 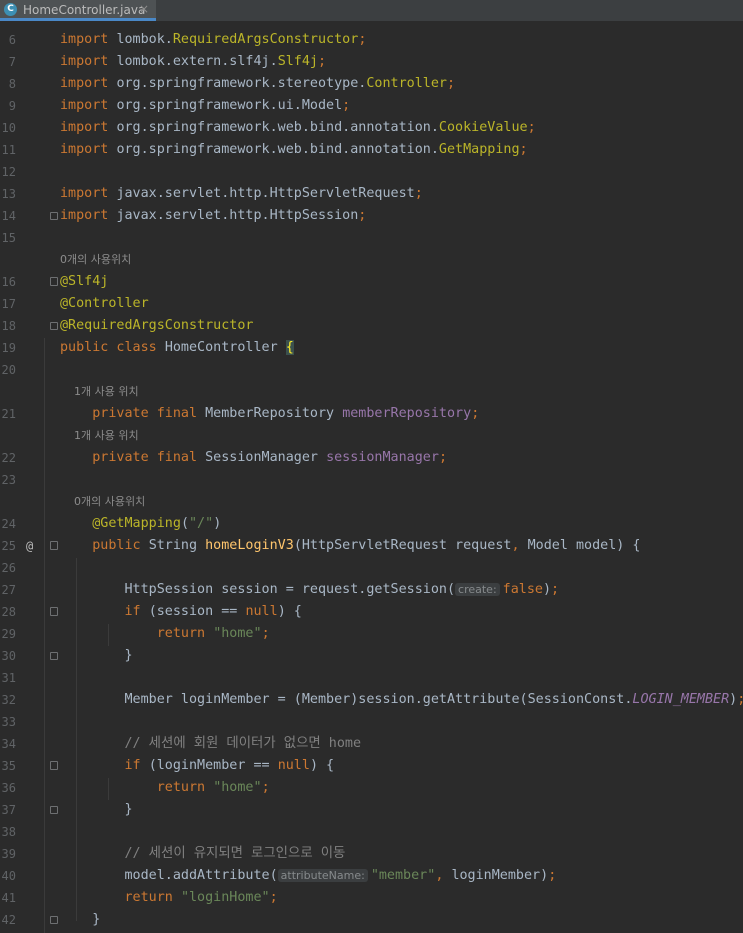 What do you see at coordinates (371, 216) in the screenshot?
I see `code-line: 14 import javax.servlet.http.HttpSession;` at bounding box center [371, 216].